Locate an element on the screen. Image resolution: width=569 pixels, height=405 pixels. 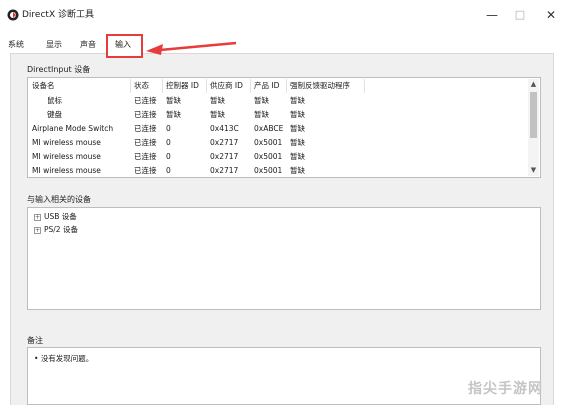
notes-group-label: 备注 is located at coordinates (35, 340).